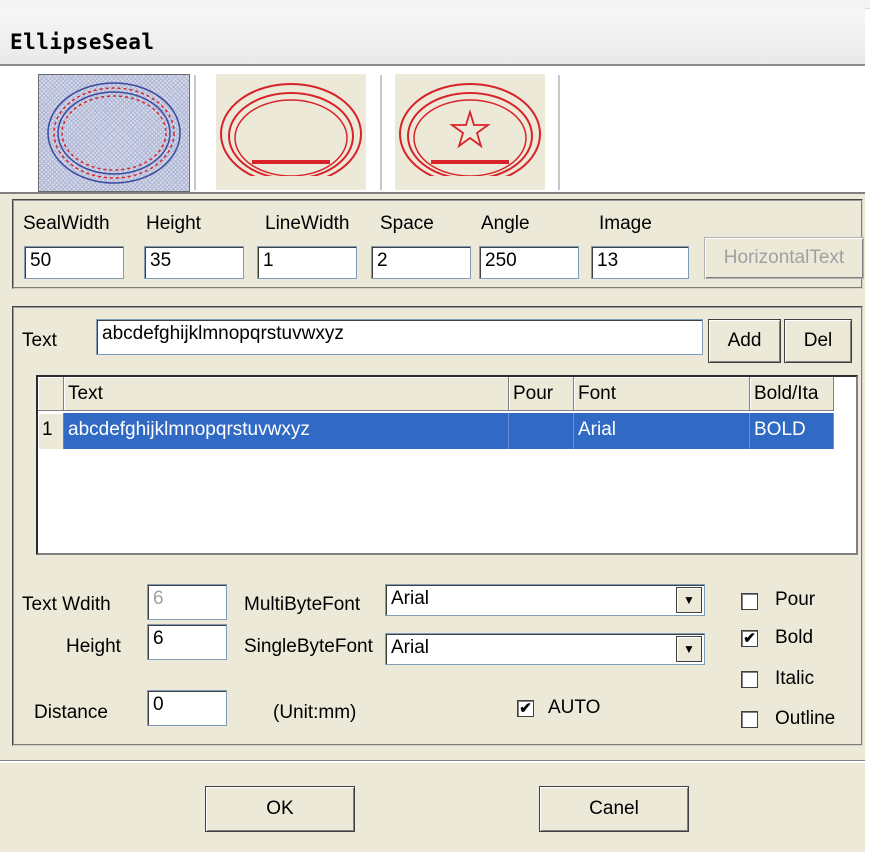 This screenshot has width=870, height=852. What do you see at coordinates (749, 719) in the screenshot?
I see `outline-checkbox` at bounding box center [749, 719].